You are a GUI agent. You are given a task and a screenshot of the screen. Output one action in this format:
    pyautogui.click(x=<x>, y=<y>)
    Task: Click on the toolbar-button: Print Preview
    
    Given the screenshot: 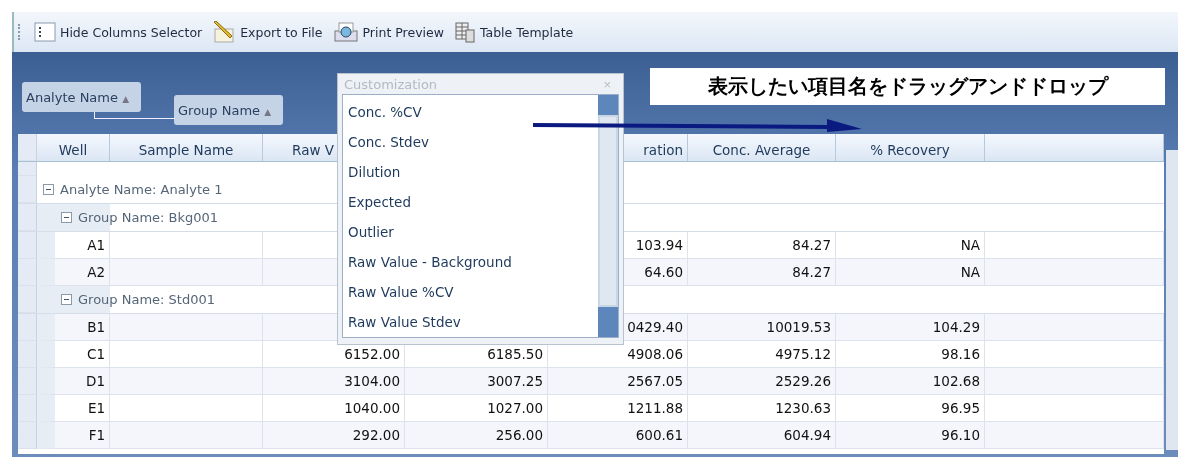 What is the action you would take?
    pyautogui.click(x=388, y=32)
    